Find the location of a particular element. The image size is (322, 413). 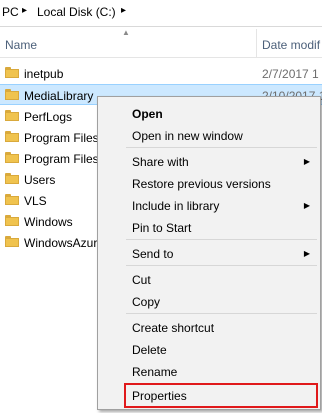

file-name: PerfLogs is located at coordinates (48, 117).